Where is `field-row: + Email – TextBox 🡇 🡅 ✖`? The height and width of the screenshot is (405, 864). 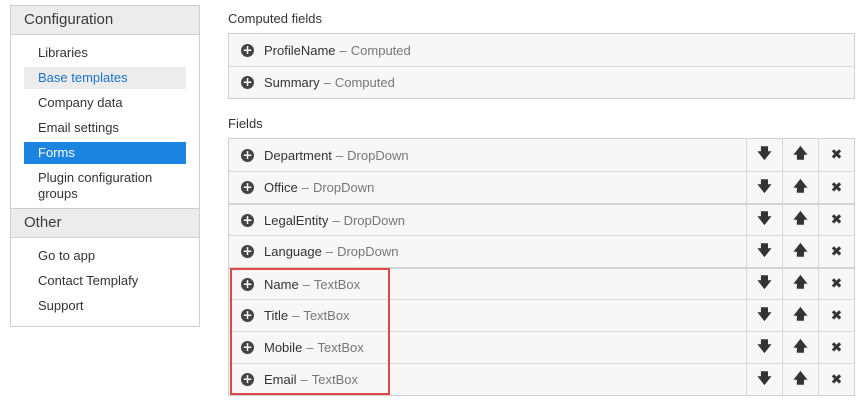
field-row: + Email – TextBox 🡇 🡅 ✖ is located at coordinates (541, 379).